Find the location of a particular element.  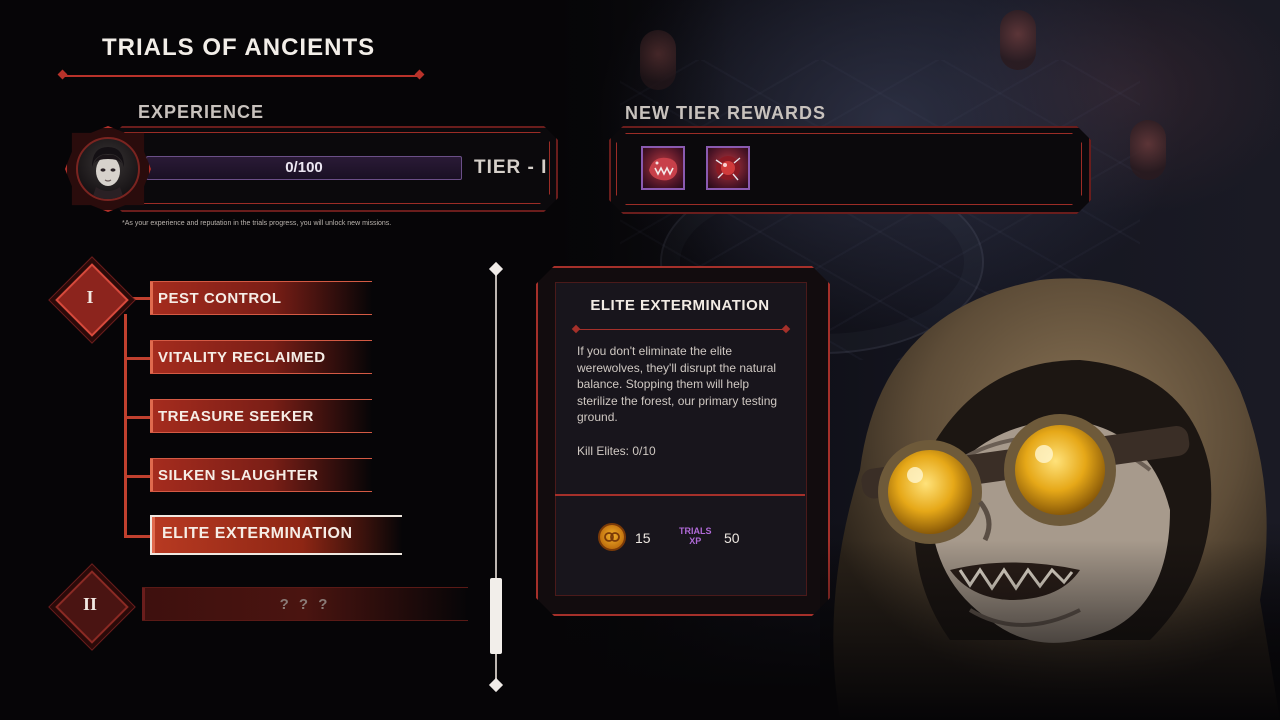

reward-gold-value: 15 is located at coordinates (643, 538).